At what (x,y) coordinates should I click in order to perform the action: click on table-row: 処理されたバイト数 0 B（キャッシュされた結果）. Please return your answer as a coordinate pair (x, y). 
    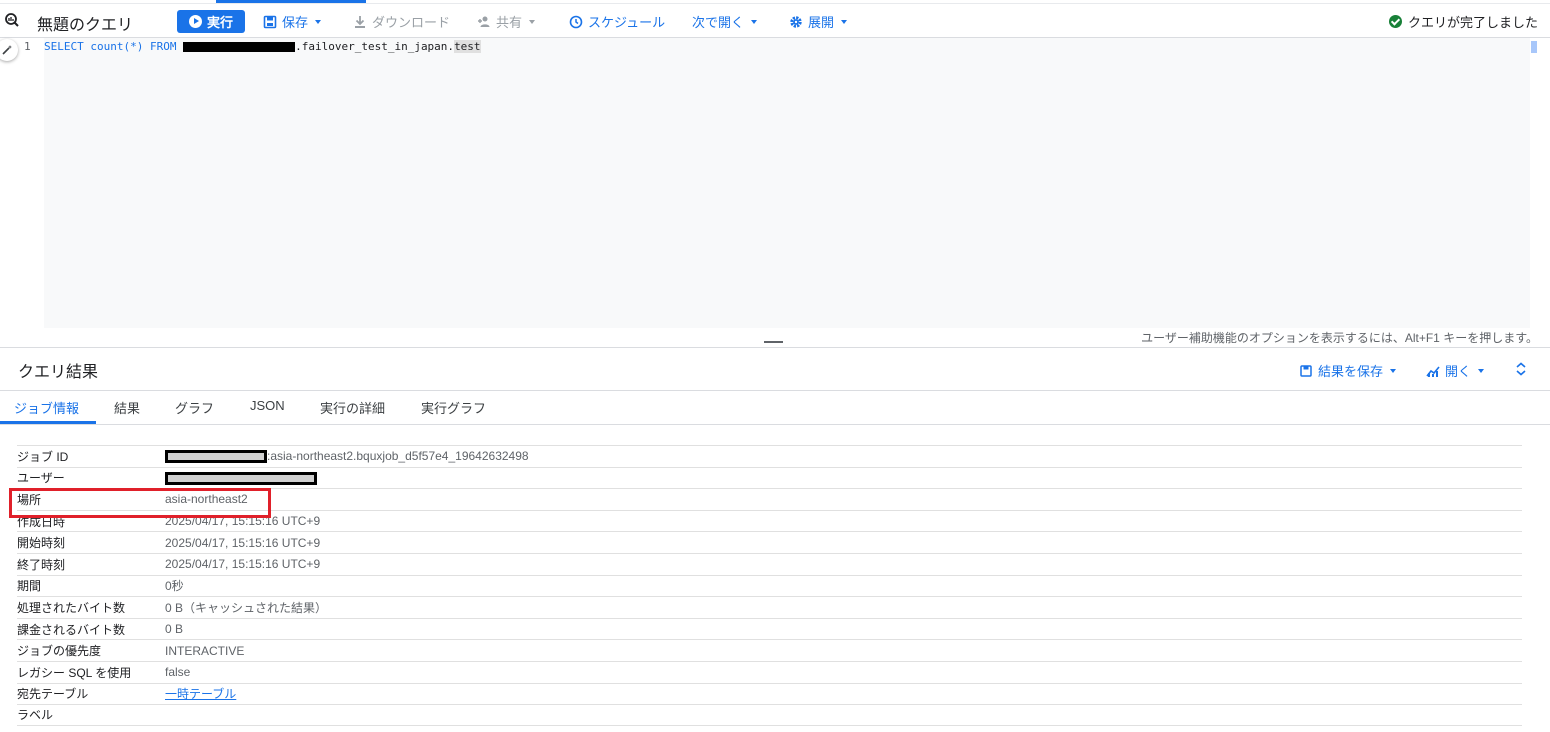
    Looking at the image, I should click on (769, 607).